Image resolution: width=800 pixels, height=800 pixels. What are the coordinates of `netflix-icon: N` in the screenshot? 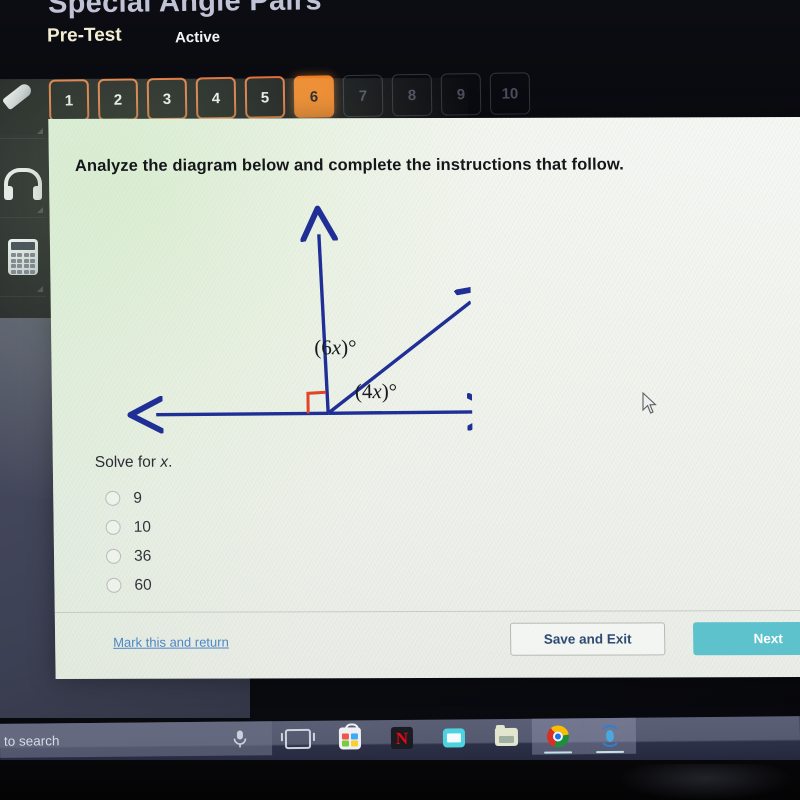 It's located at (402, 738).